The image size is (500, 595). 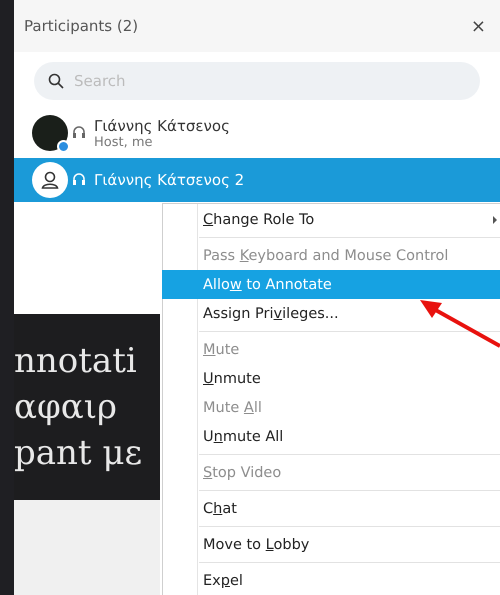 I want to click on menu-item: Change Role To, so click(x=331, y=219).